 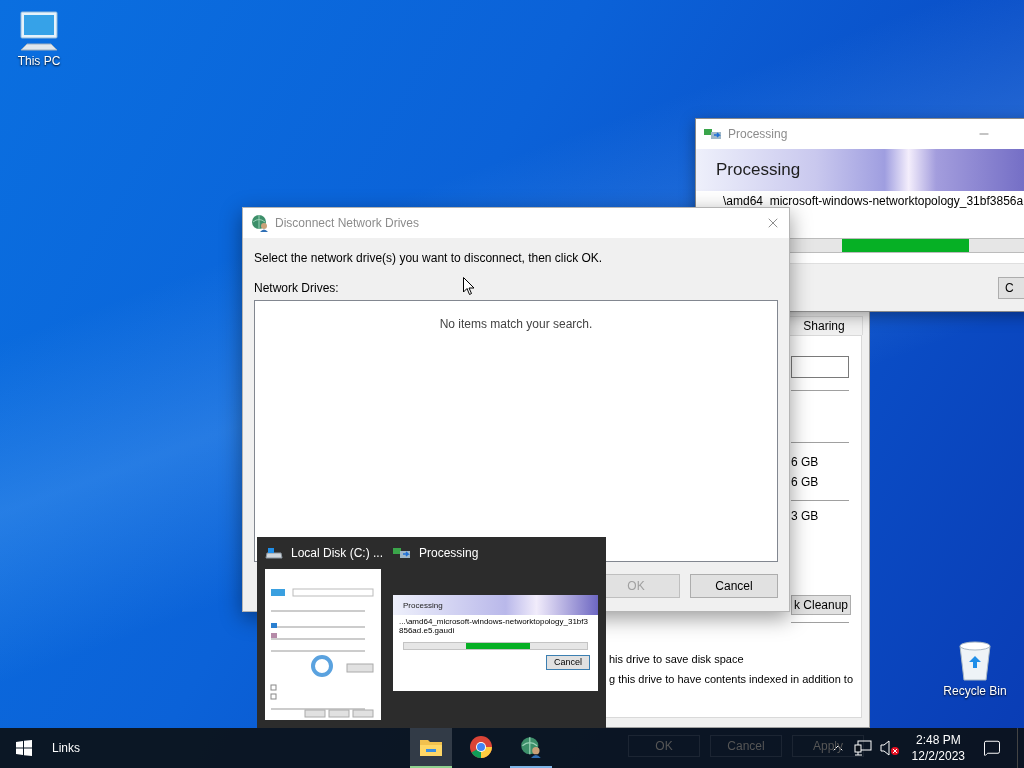 I want to click on folder-icon, so click(x=431, y=747).